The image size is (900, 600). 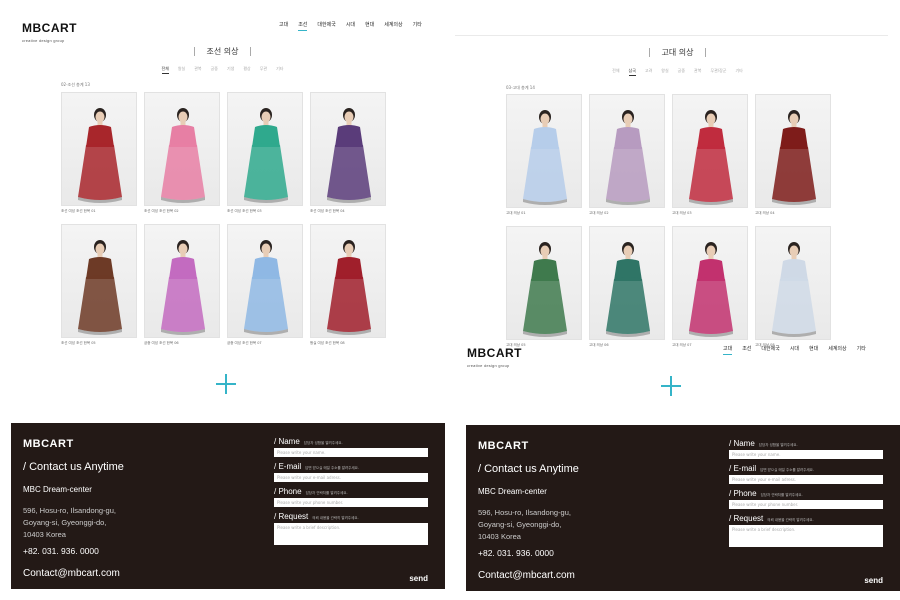 I want to click on costume-card: 고대 의상 03, so click(x=710, y=160).